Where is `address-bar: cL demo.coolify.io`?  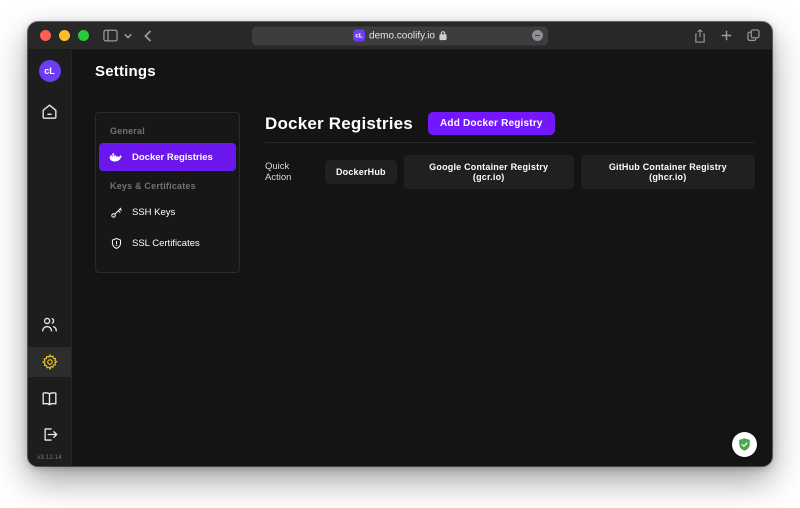 address-bar: cL demo.coolify.io is located at coordinates (400, 35).